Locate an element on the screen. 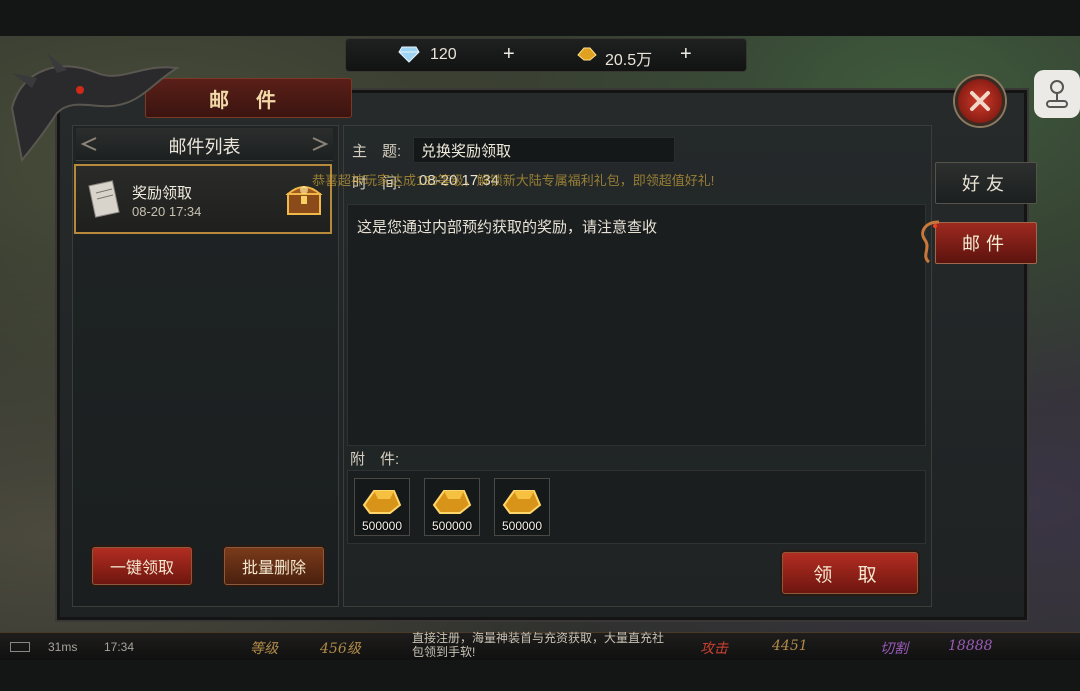 Image resolution: width=1080 pixels, height=691 pixels. mail-item-time: 08-20 17:34 is located at coordinates (167, 211).